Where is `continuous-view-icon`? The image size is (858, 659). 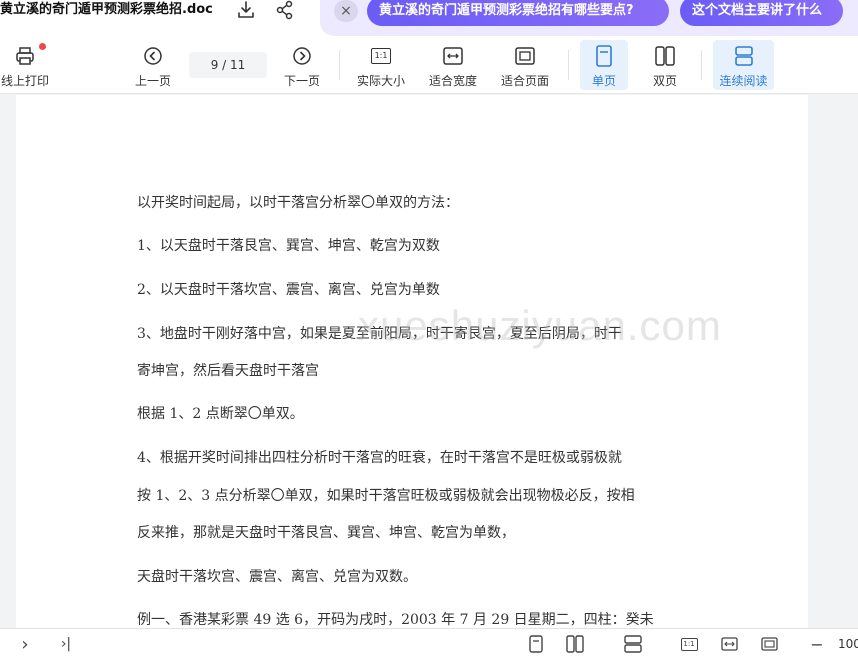 continuous-view-icon is located at coordinates (633, 644).